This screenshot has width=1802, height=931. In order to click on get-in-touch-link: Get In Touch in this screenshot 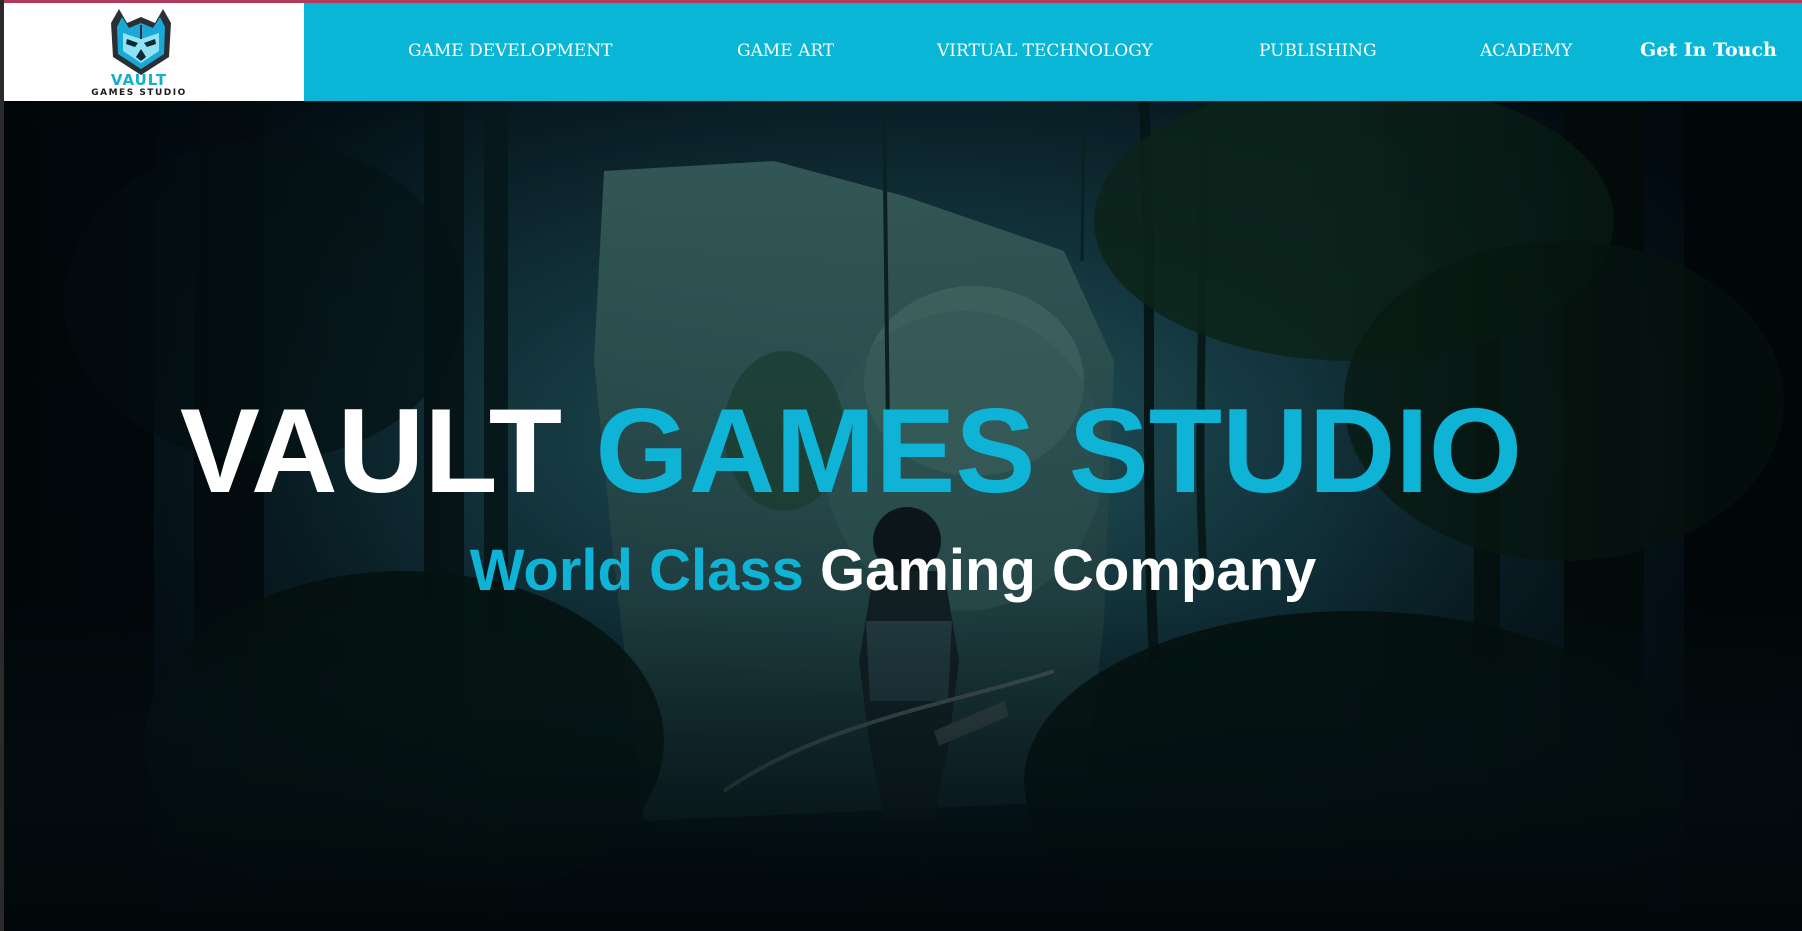, I will do `click(1708, 50)`.